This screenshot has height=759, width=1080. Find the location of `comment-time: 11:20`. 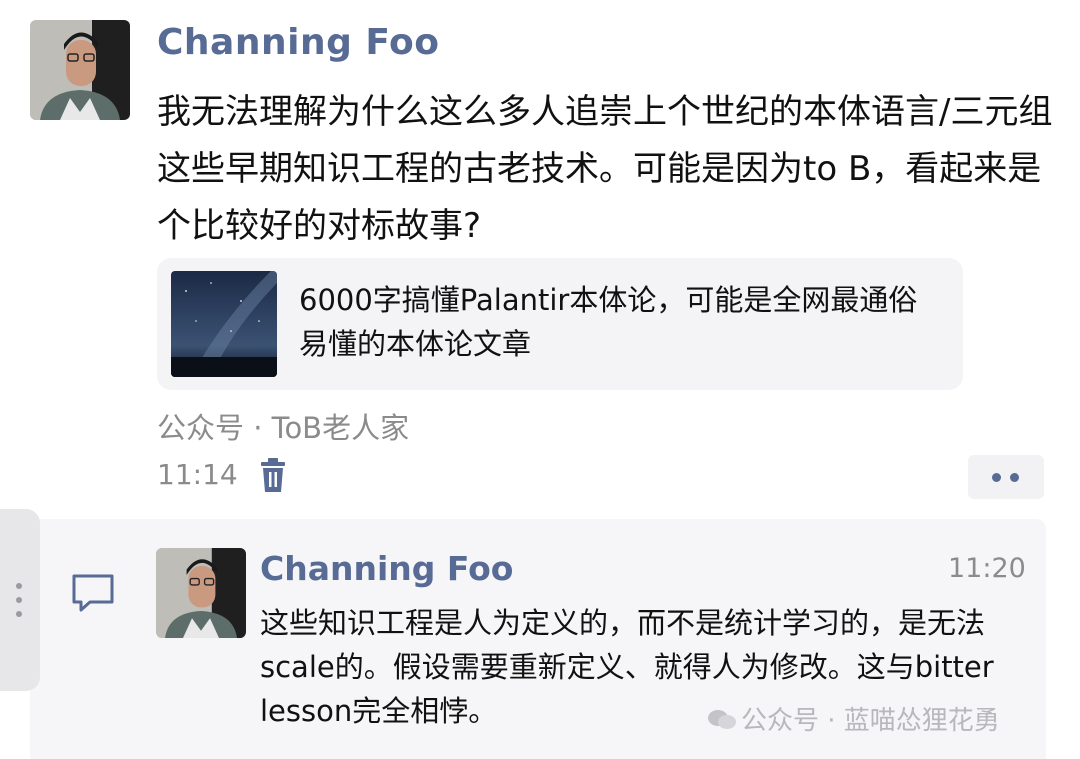

comment-time: 11:20 is located at coordinates (987, 568).